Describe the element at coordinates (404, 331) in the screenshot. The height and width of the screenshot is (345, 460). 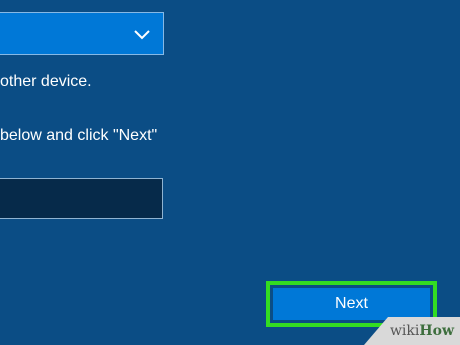
I see `watermark-prefix: wiki` at that location.